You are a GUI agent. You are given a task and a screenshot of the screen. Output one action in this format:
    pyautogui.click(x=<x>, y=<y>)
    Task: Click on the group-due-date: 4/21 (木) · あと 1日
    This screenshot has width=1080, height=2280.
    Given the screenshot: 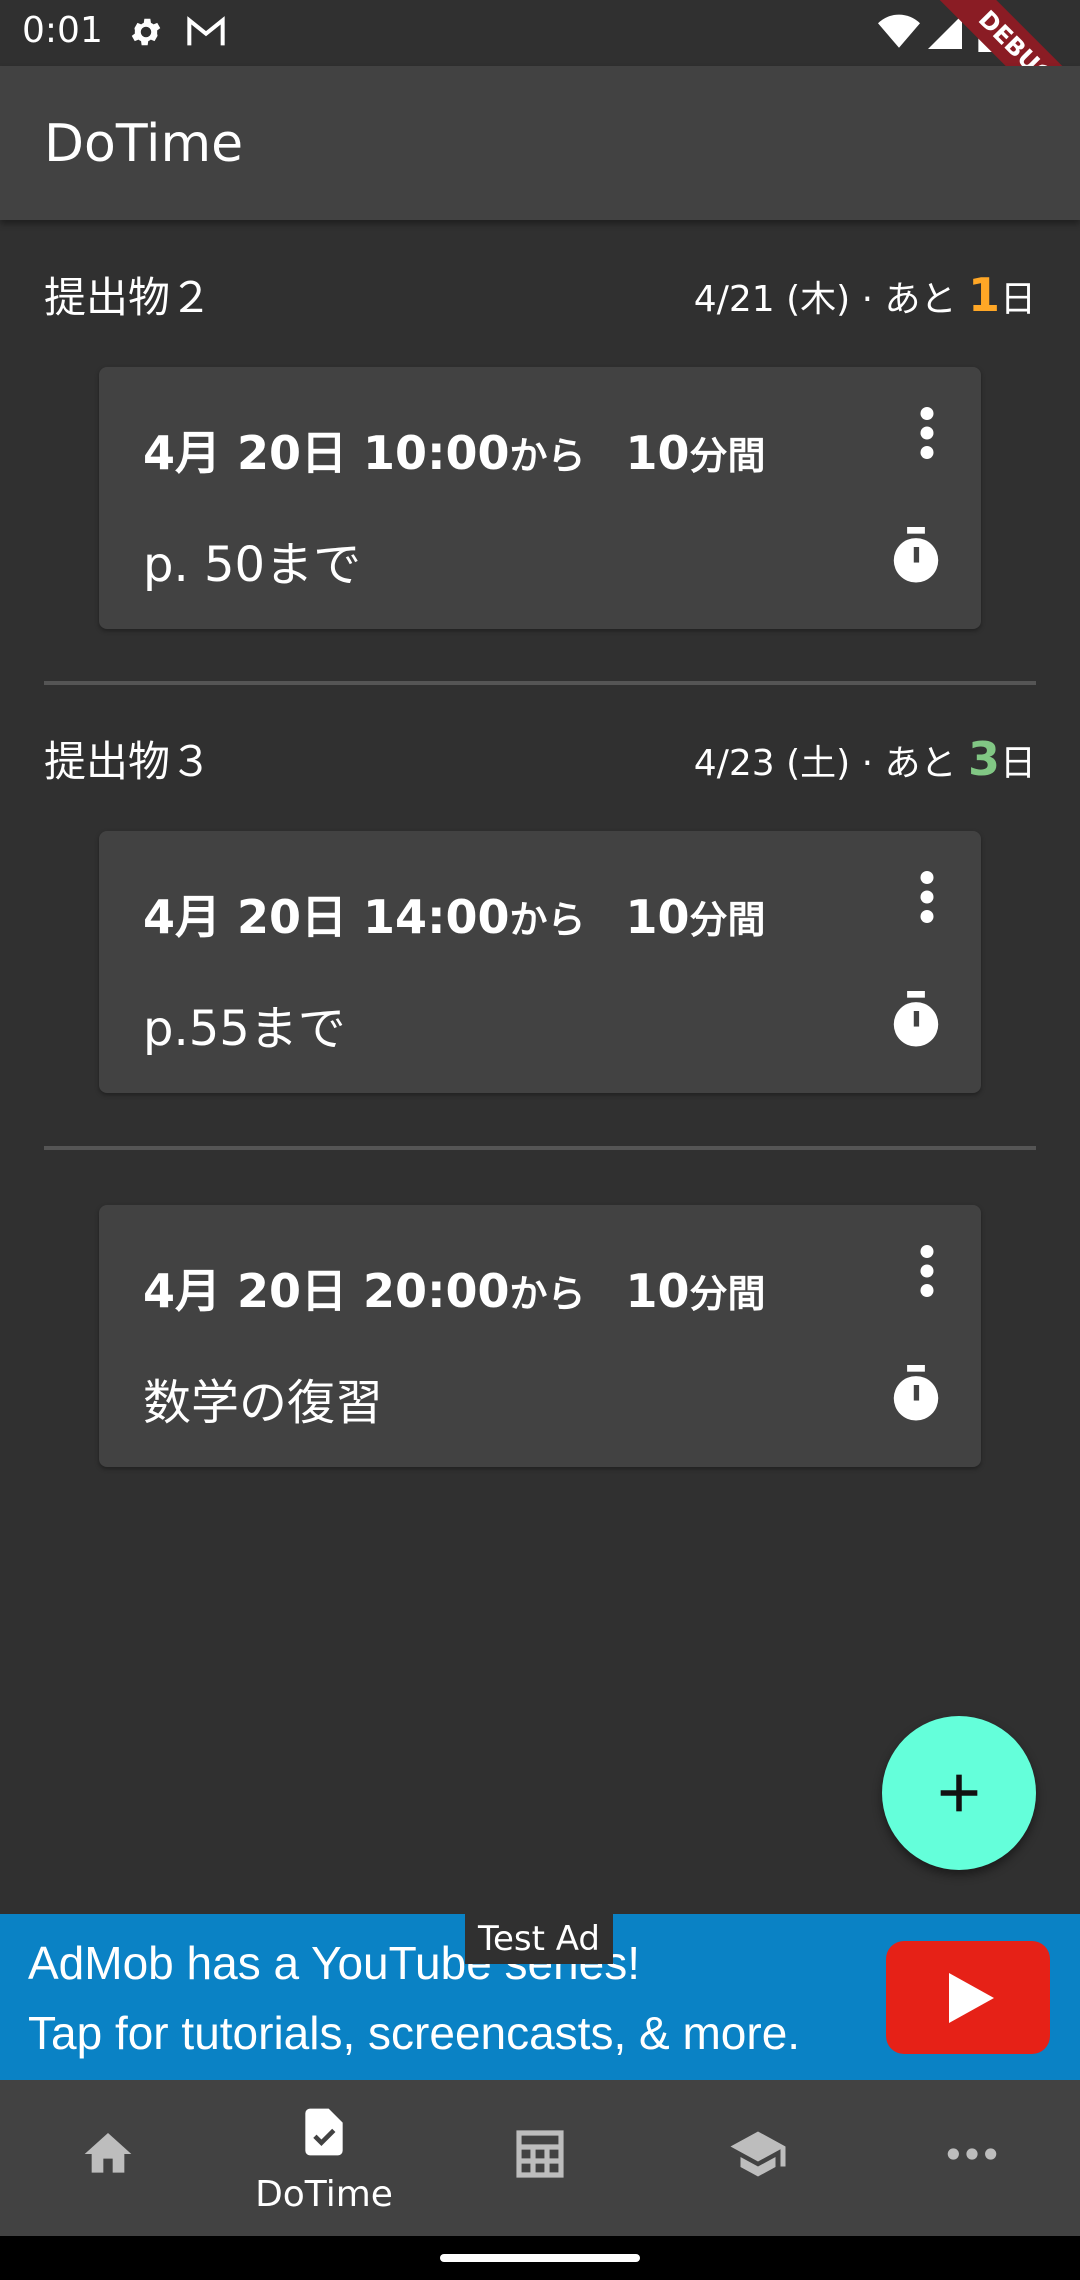 What is the action you would take?
    pyautogui.click(x=864, y=295)
    